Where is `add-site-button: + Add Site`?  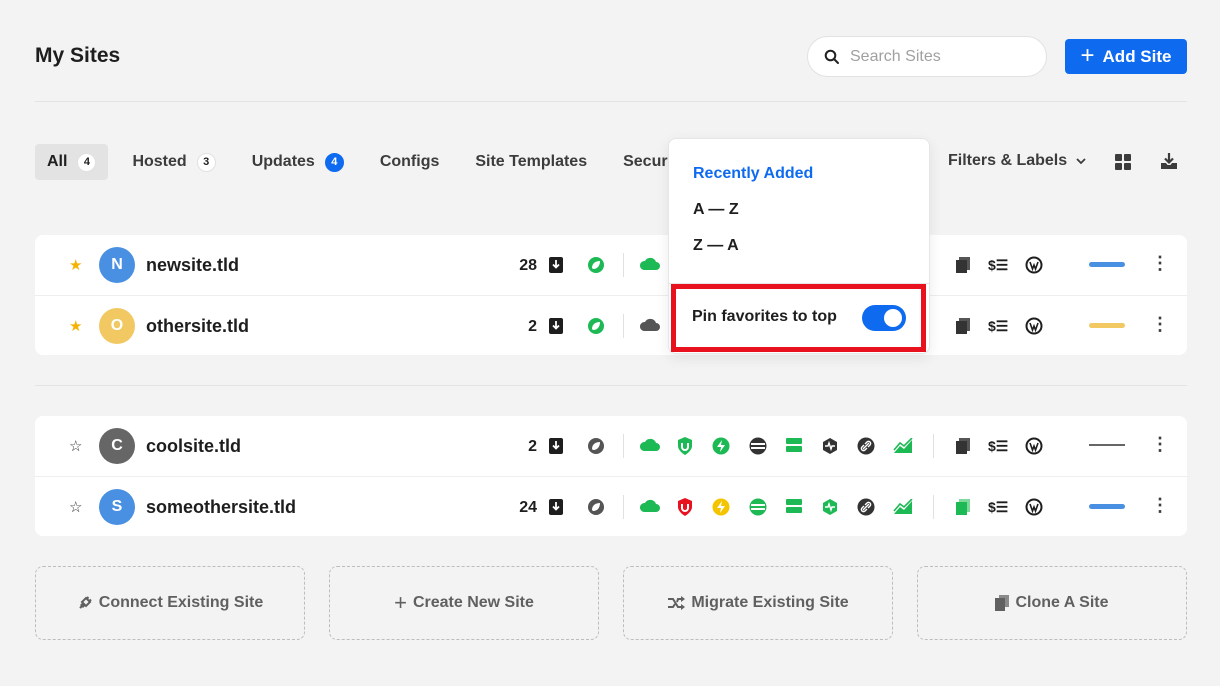
add-site-button: + Add Site is located at coordinates (1126, 56).